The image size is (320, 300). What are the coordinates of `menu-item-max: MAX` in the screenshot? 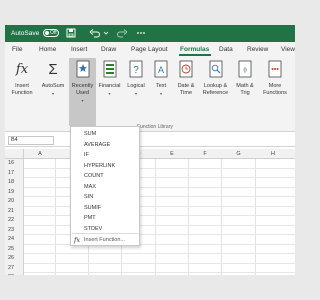 It's located at (90, 187).